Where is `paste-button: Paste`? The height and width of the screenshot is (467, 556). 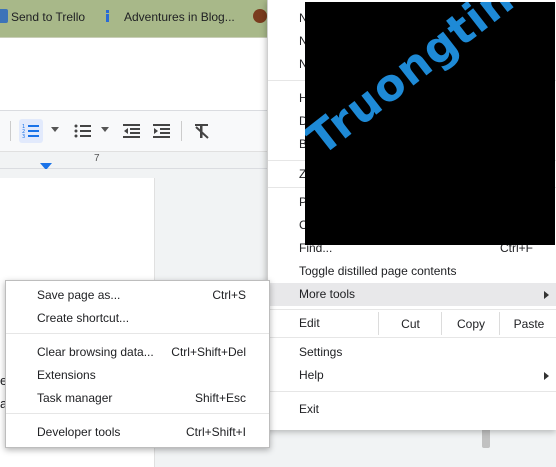 paste-button: Paste is located at coordinates (527, 323).